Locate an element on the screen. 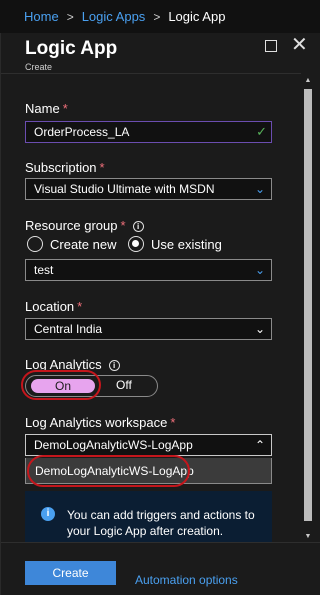 This screenshot has height=595, width=320. breadcrumb-current: Logic App is located at coordinates (197, 16).